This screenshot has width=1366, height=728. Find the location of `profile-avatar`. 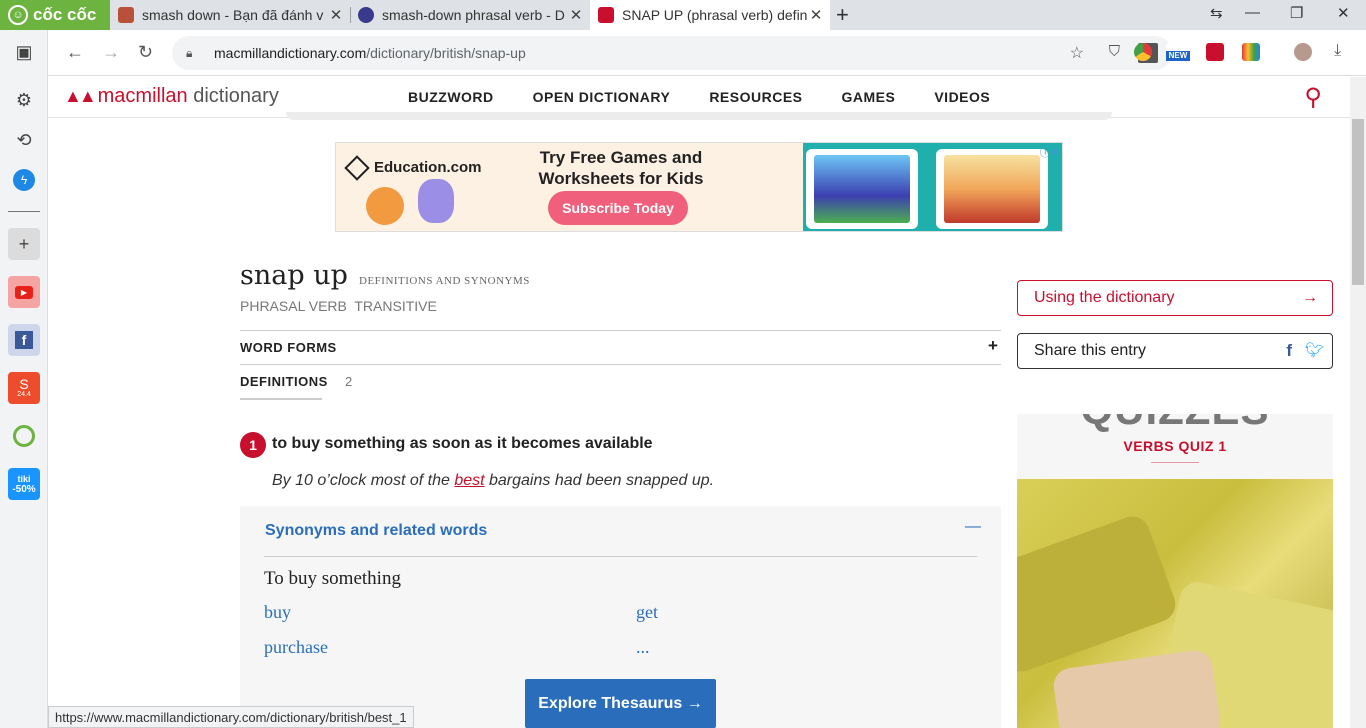

profile-avatar is located at coordinates (1303, 52).